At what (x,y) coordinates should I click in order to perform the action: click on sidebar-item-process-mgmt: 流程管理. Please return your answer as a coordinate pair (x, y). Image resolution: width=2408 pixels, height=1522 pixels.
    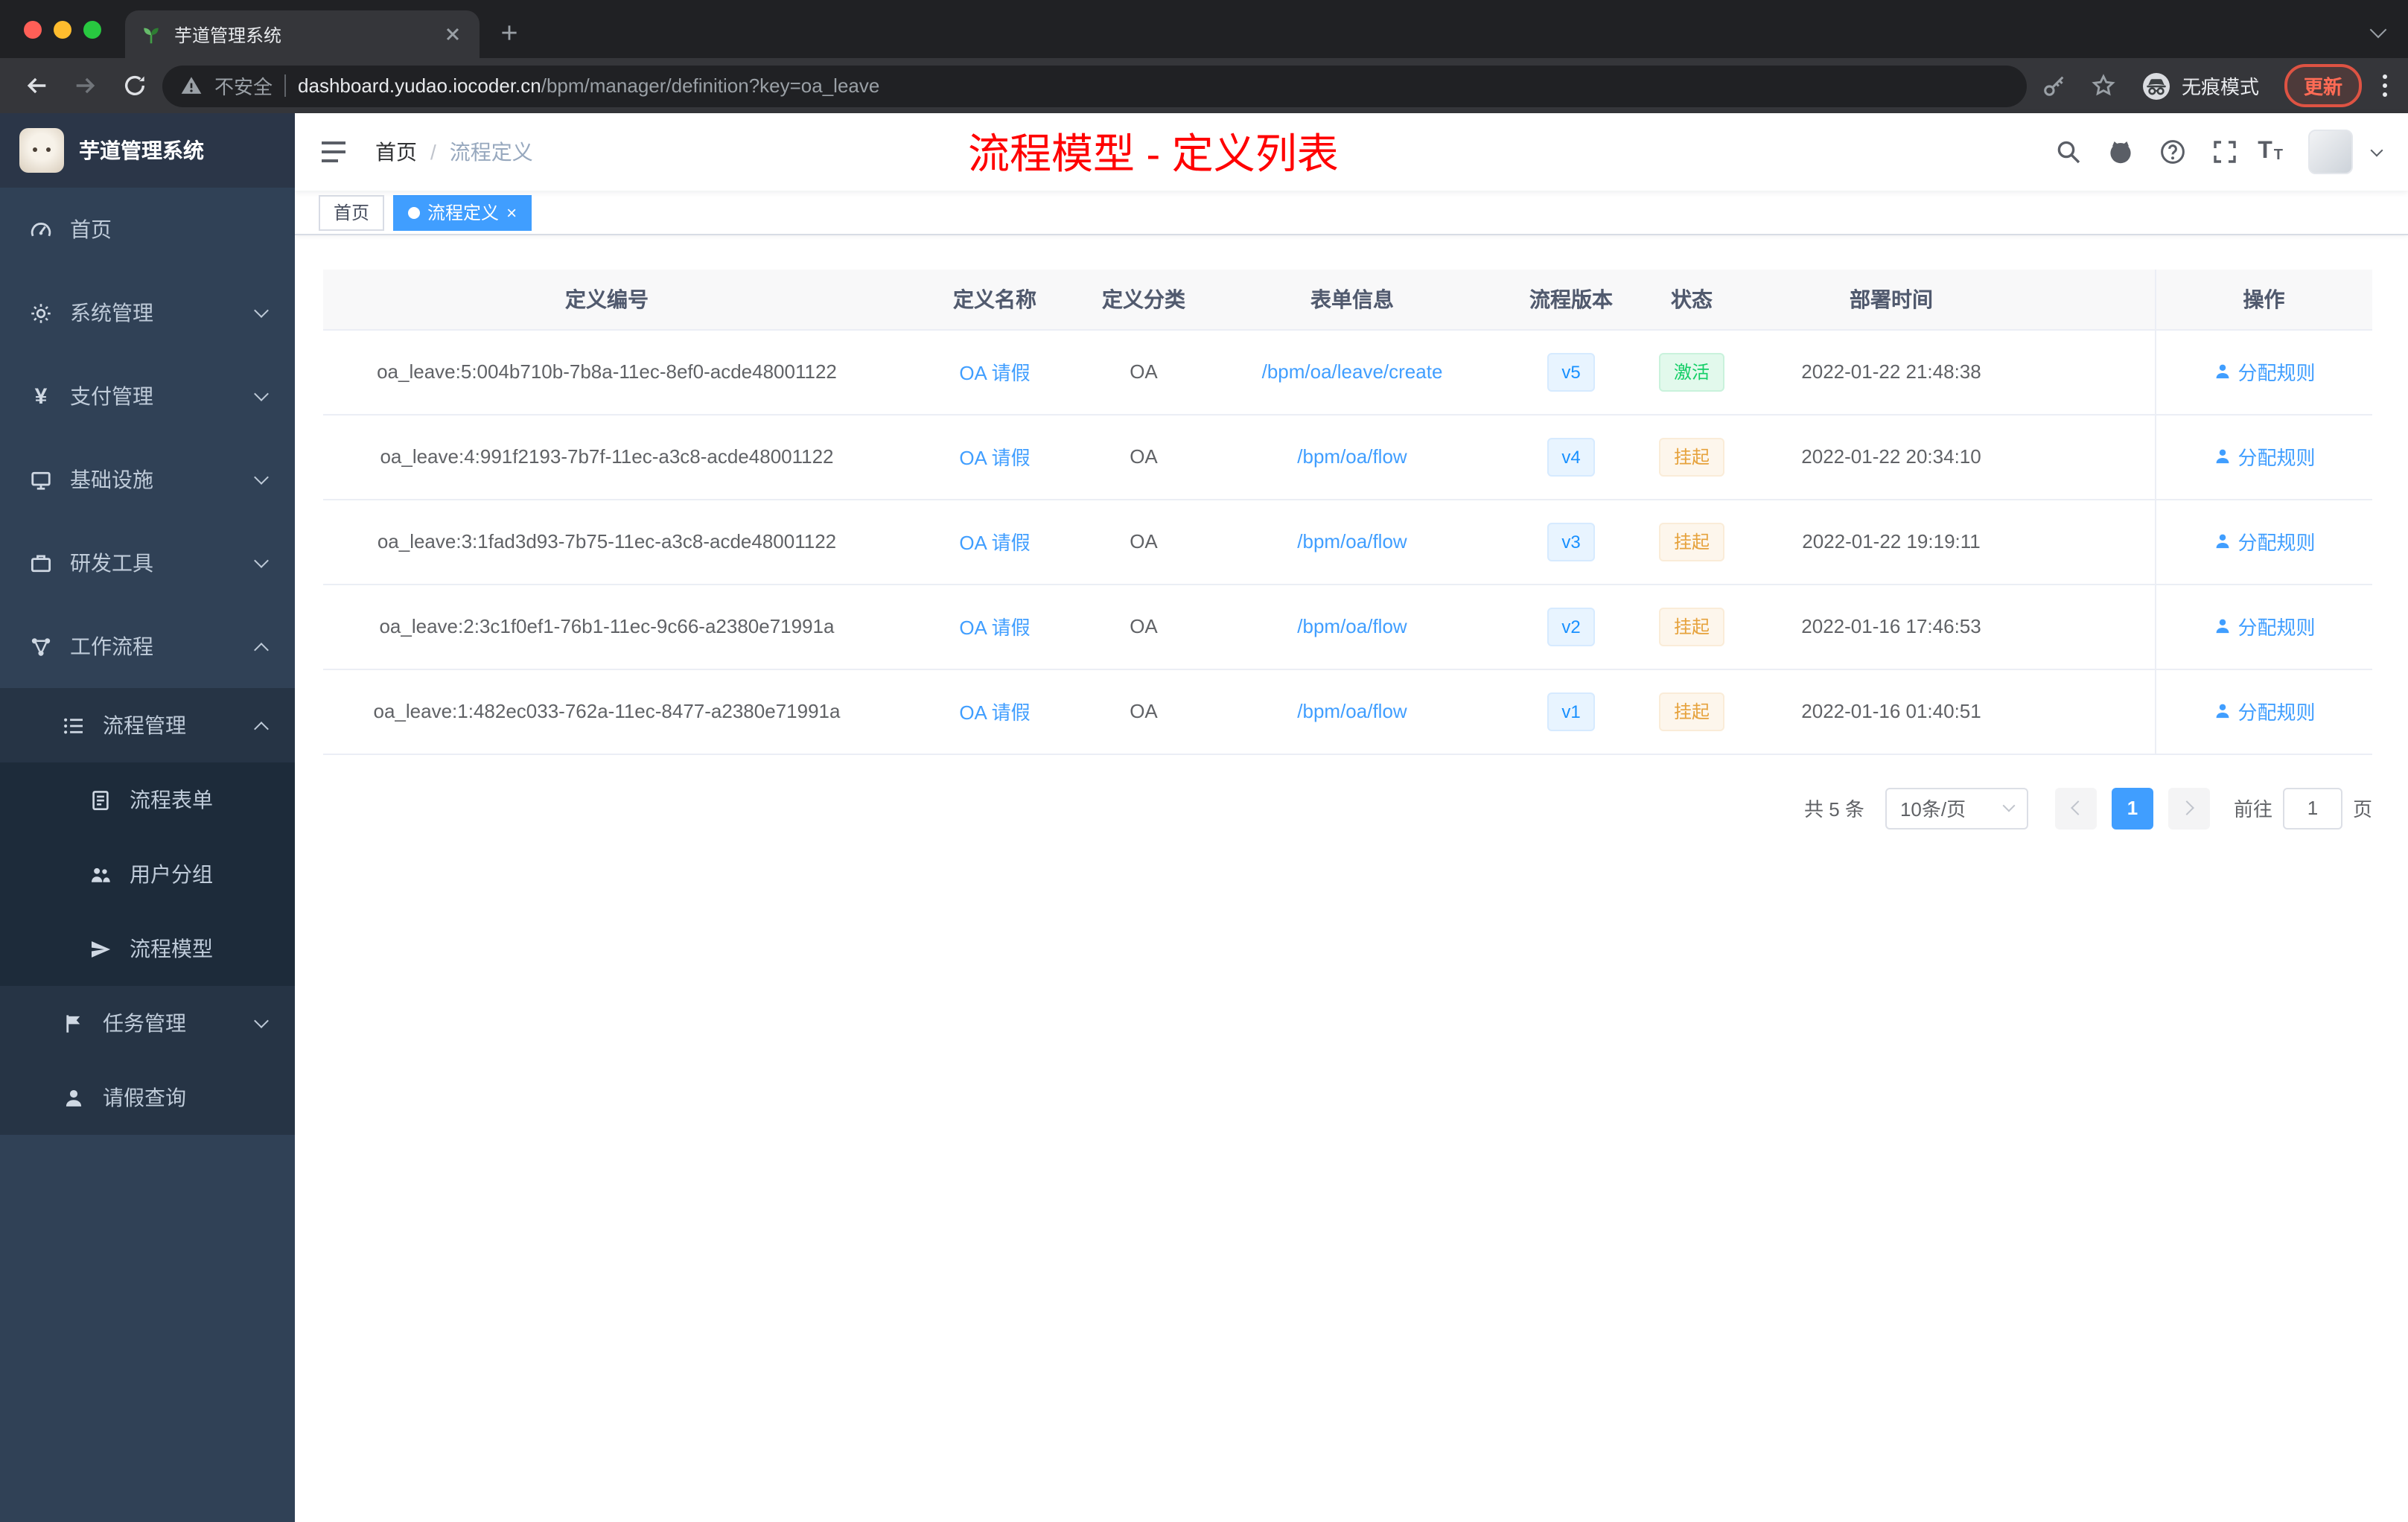
    Looking at the image, I should click on (147, 725).